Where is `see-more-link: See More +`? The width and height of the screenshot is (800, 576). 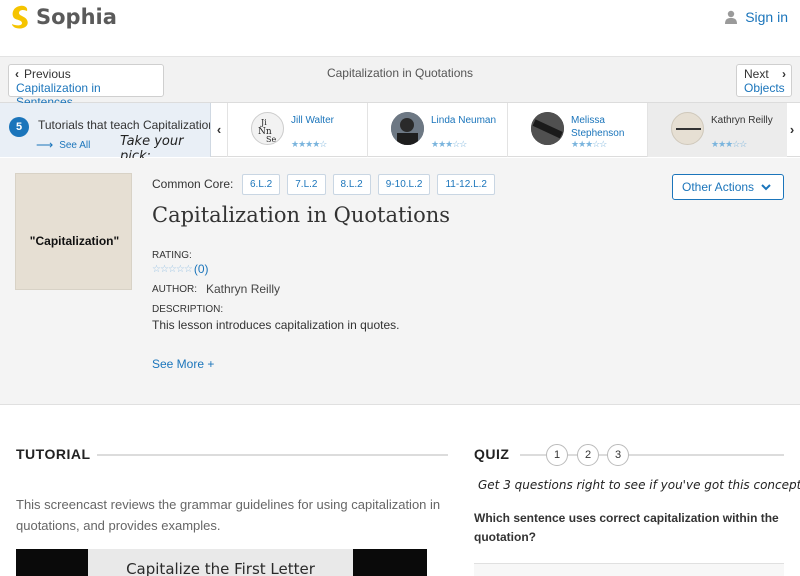
see-more-link: See More + is located at coordinates (183, 364).